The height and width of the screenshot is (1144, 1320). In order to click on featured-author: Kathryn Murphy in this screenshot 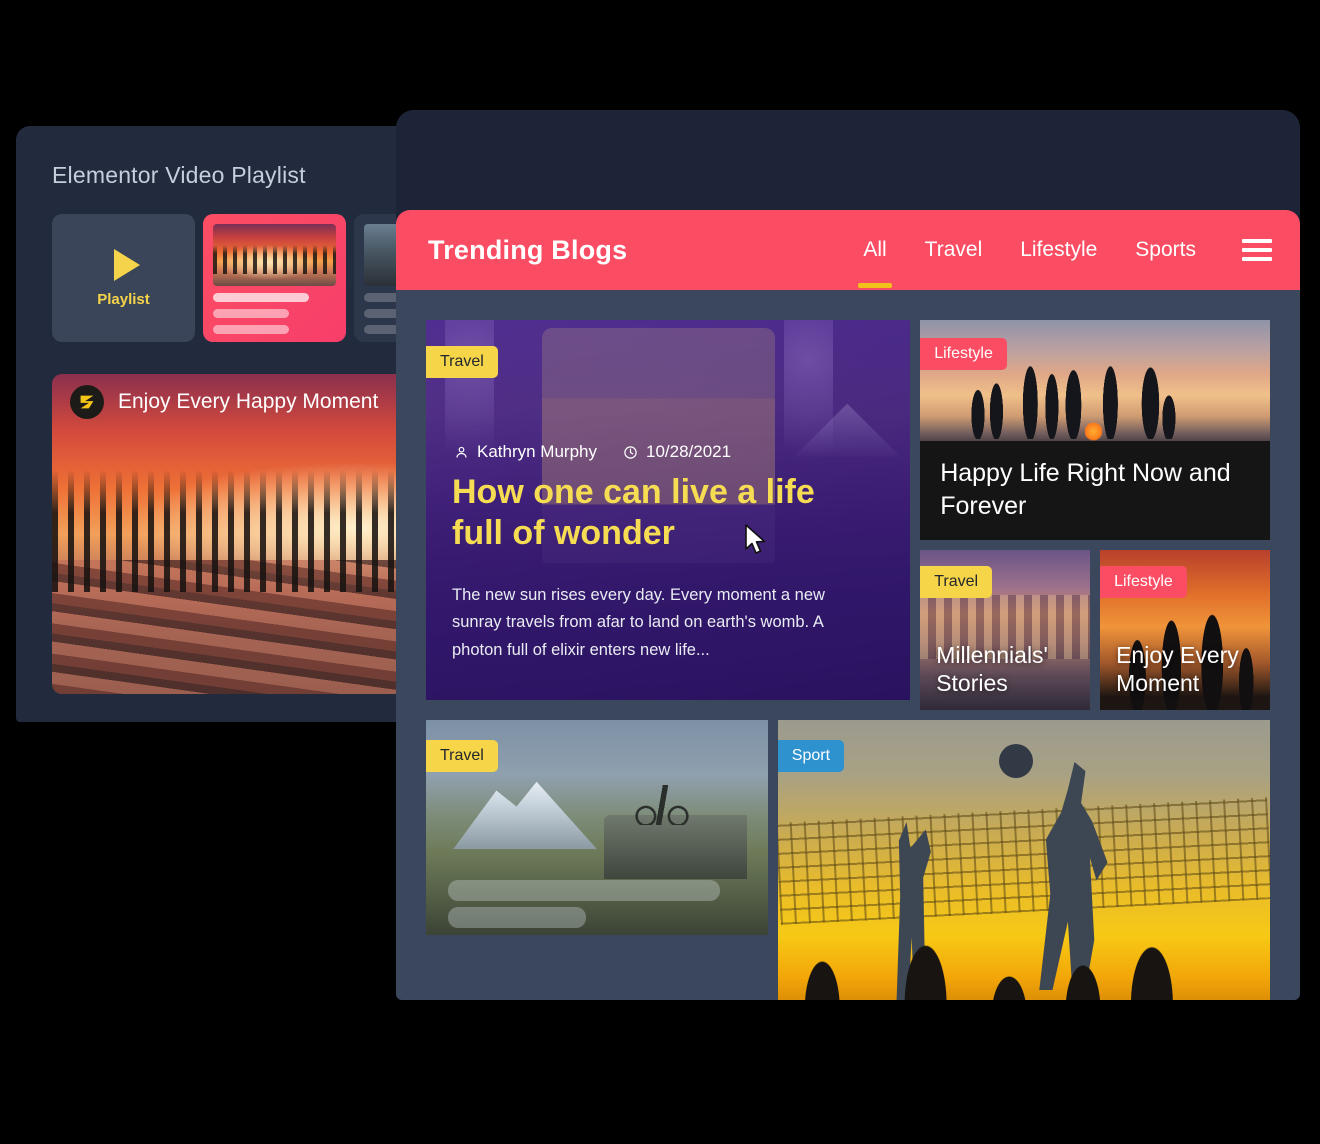, I will do `click(525, 452)`.